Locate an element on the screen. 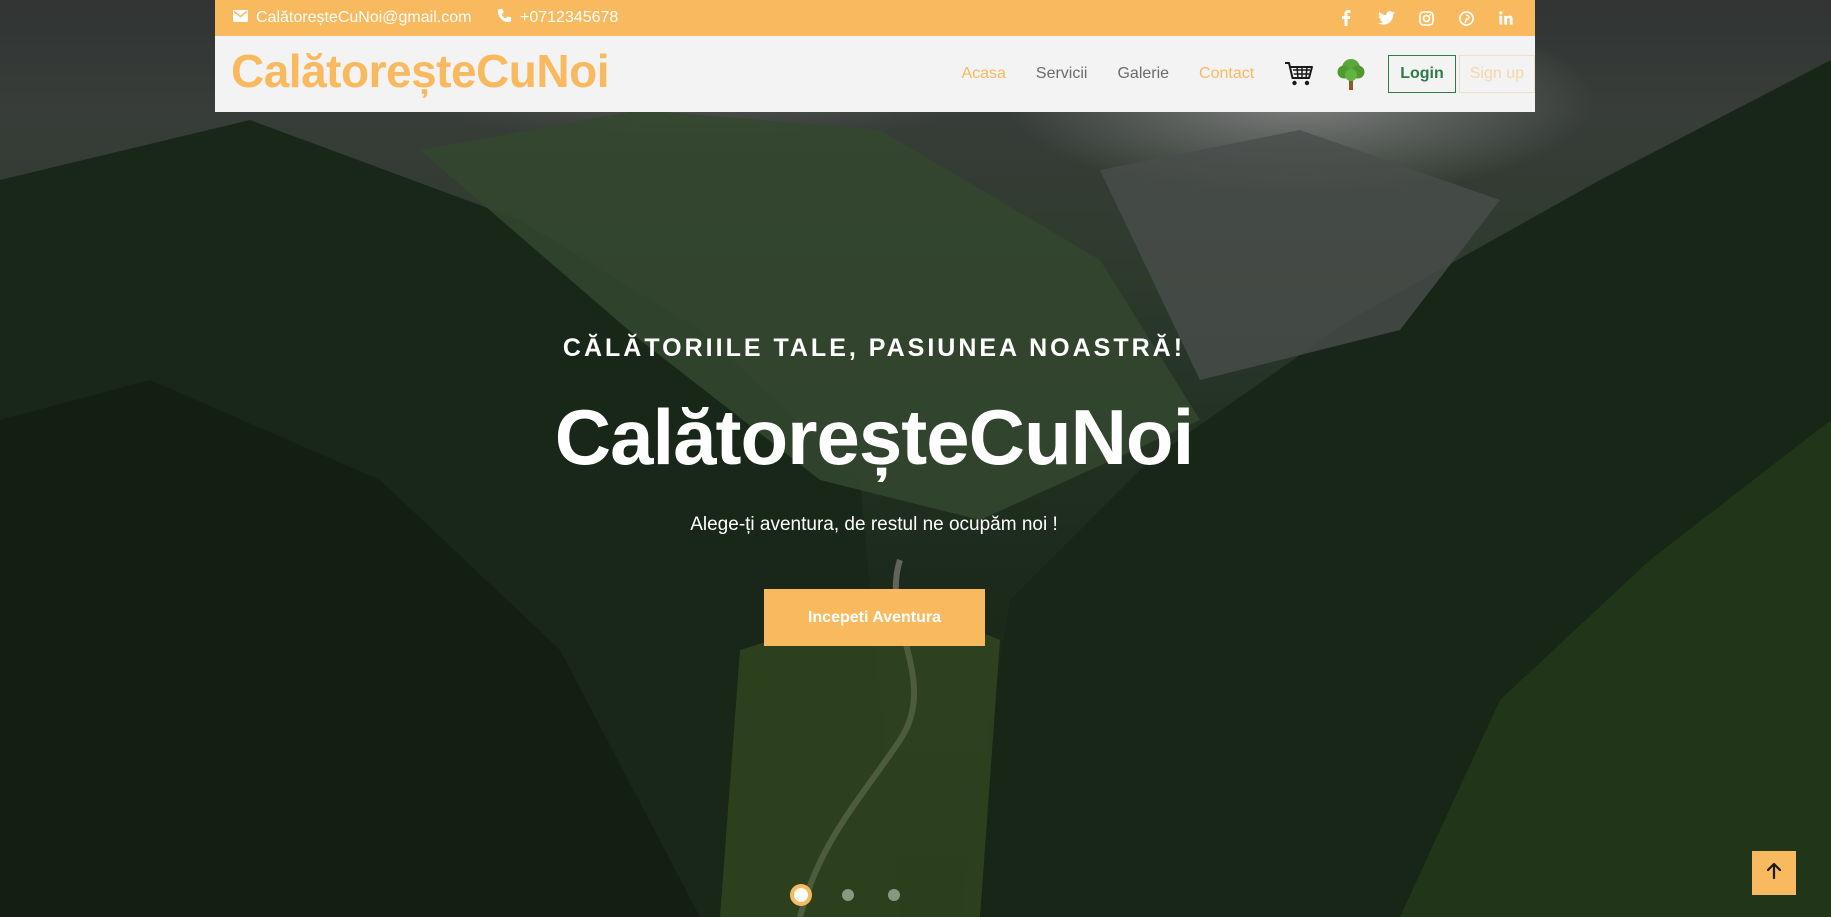  brand-logo: CalătoreșteCuNoi is located at coordinates (420, 71).